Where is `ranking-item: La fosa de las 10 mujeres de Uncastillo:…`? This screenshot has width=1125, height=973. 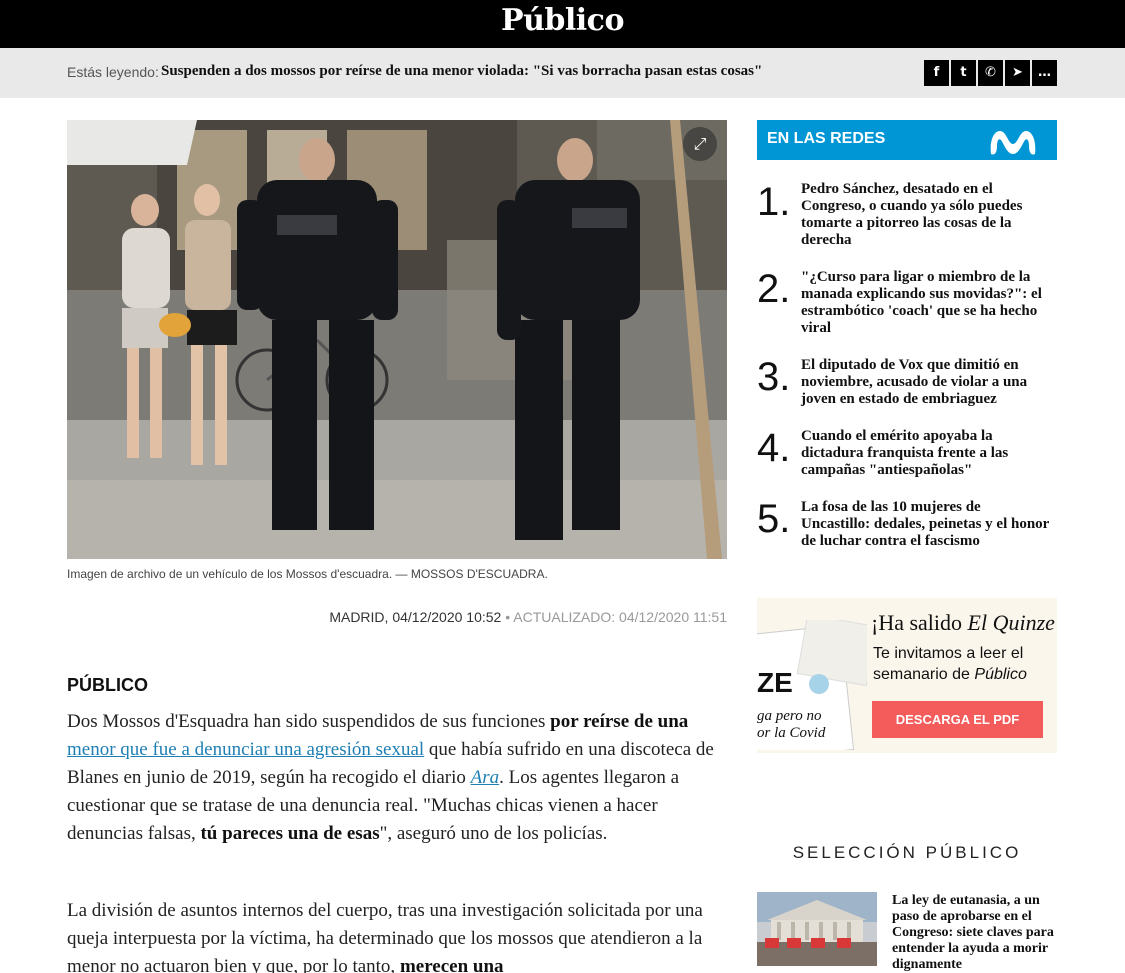
ranking-item: La fosa de las 10 mujeres de Uncastillo:… is located at coordinates (926, 524).